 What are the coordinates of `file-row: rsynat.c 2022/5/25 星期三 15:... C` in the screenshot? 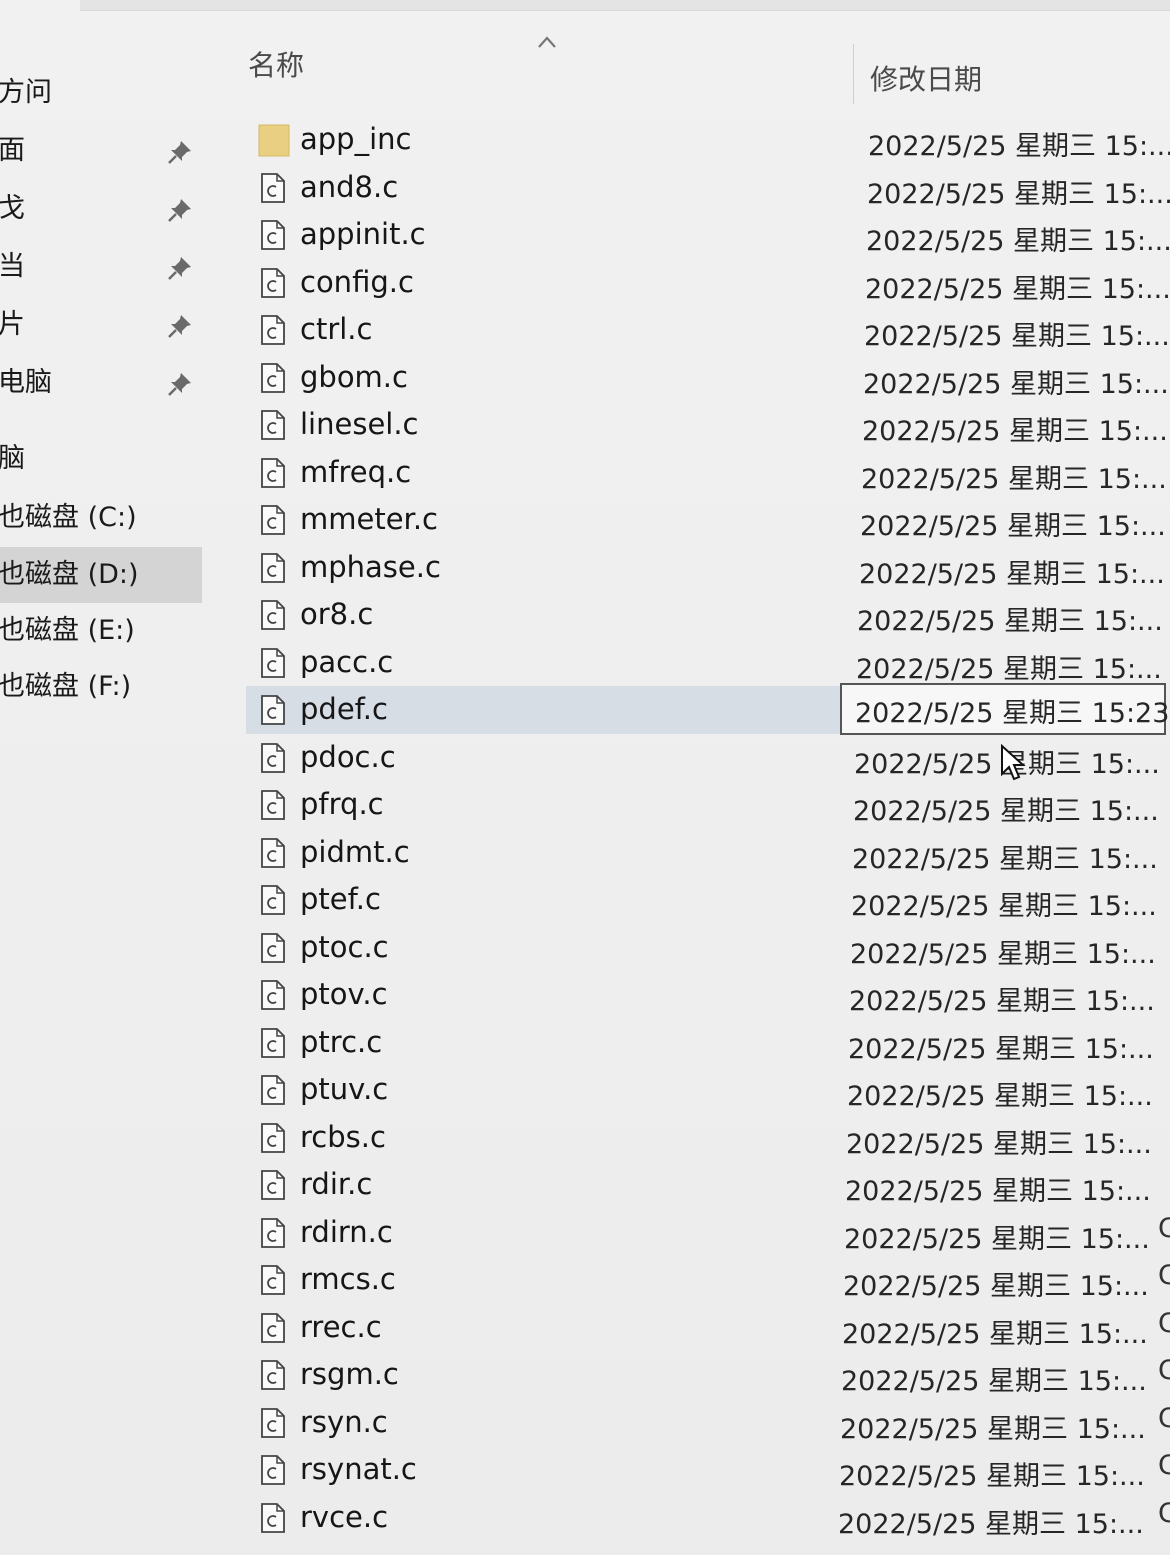 It's located at (708, 1470).